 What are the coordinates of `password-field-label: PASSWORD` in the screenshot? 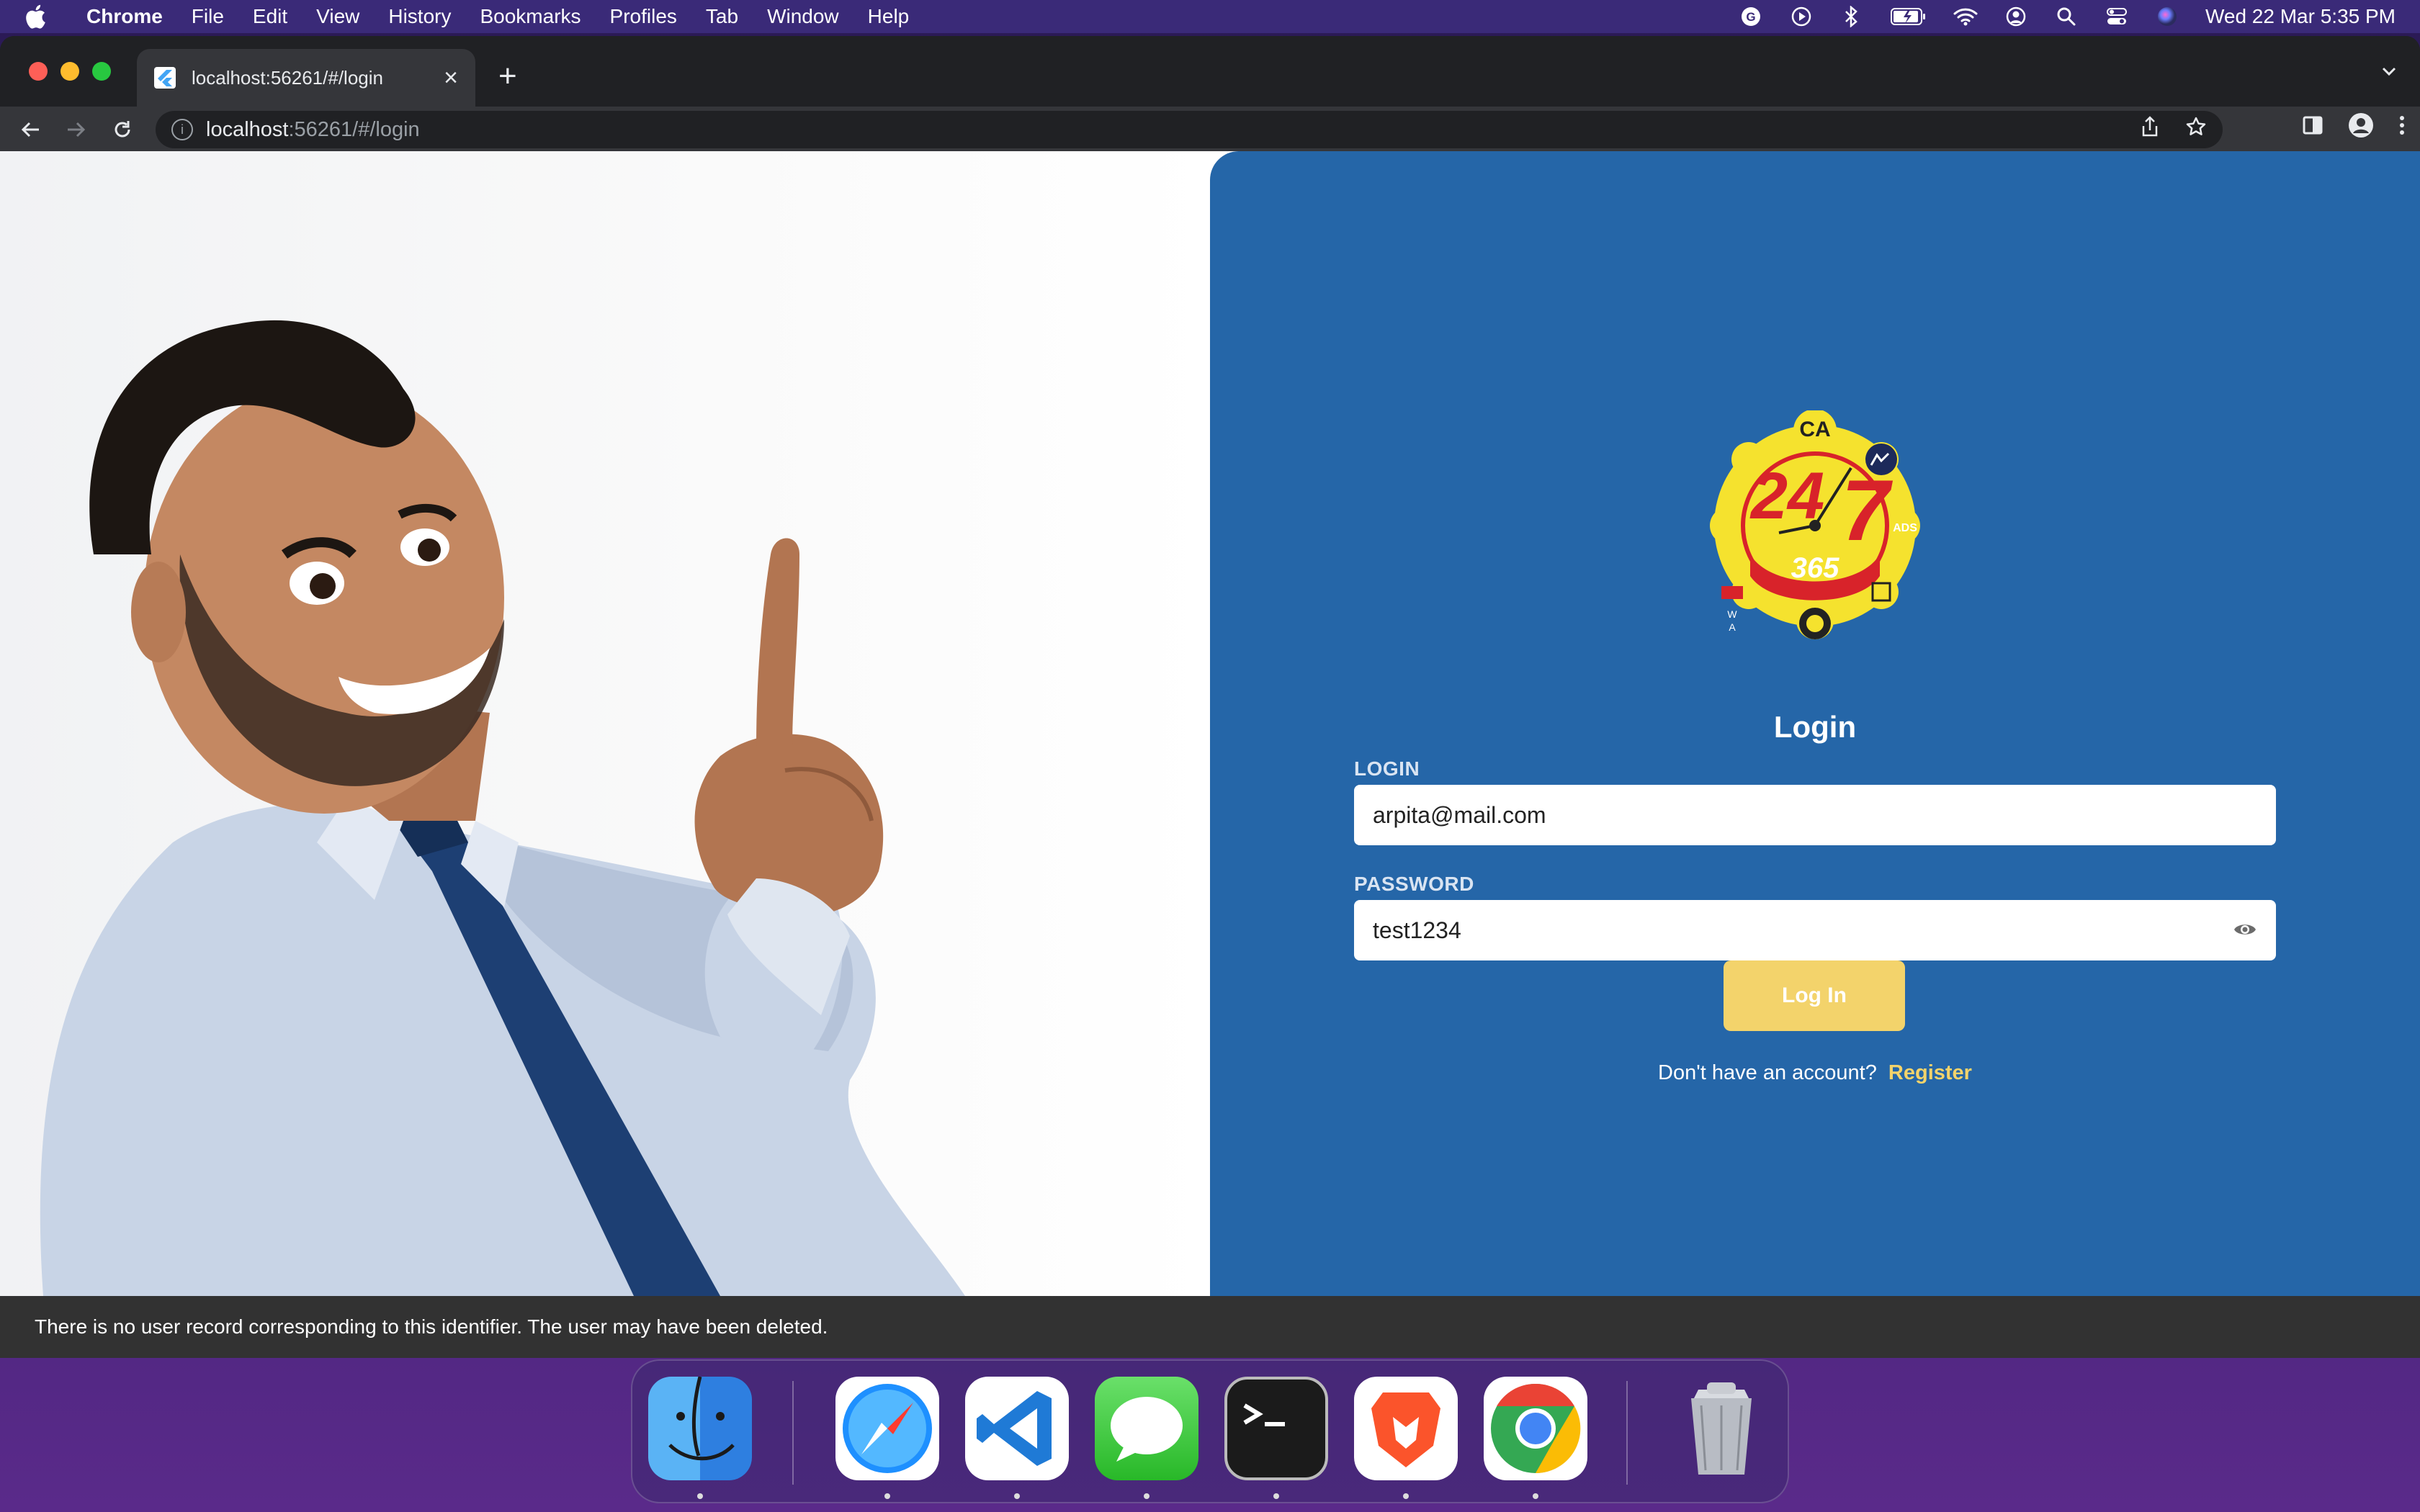 It's located at (1414, 884).